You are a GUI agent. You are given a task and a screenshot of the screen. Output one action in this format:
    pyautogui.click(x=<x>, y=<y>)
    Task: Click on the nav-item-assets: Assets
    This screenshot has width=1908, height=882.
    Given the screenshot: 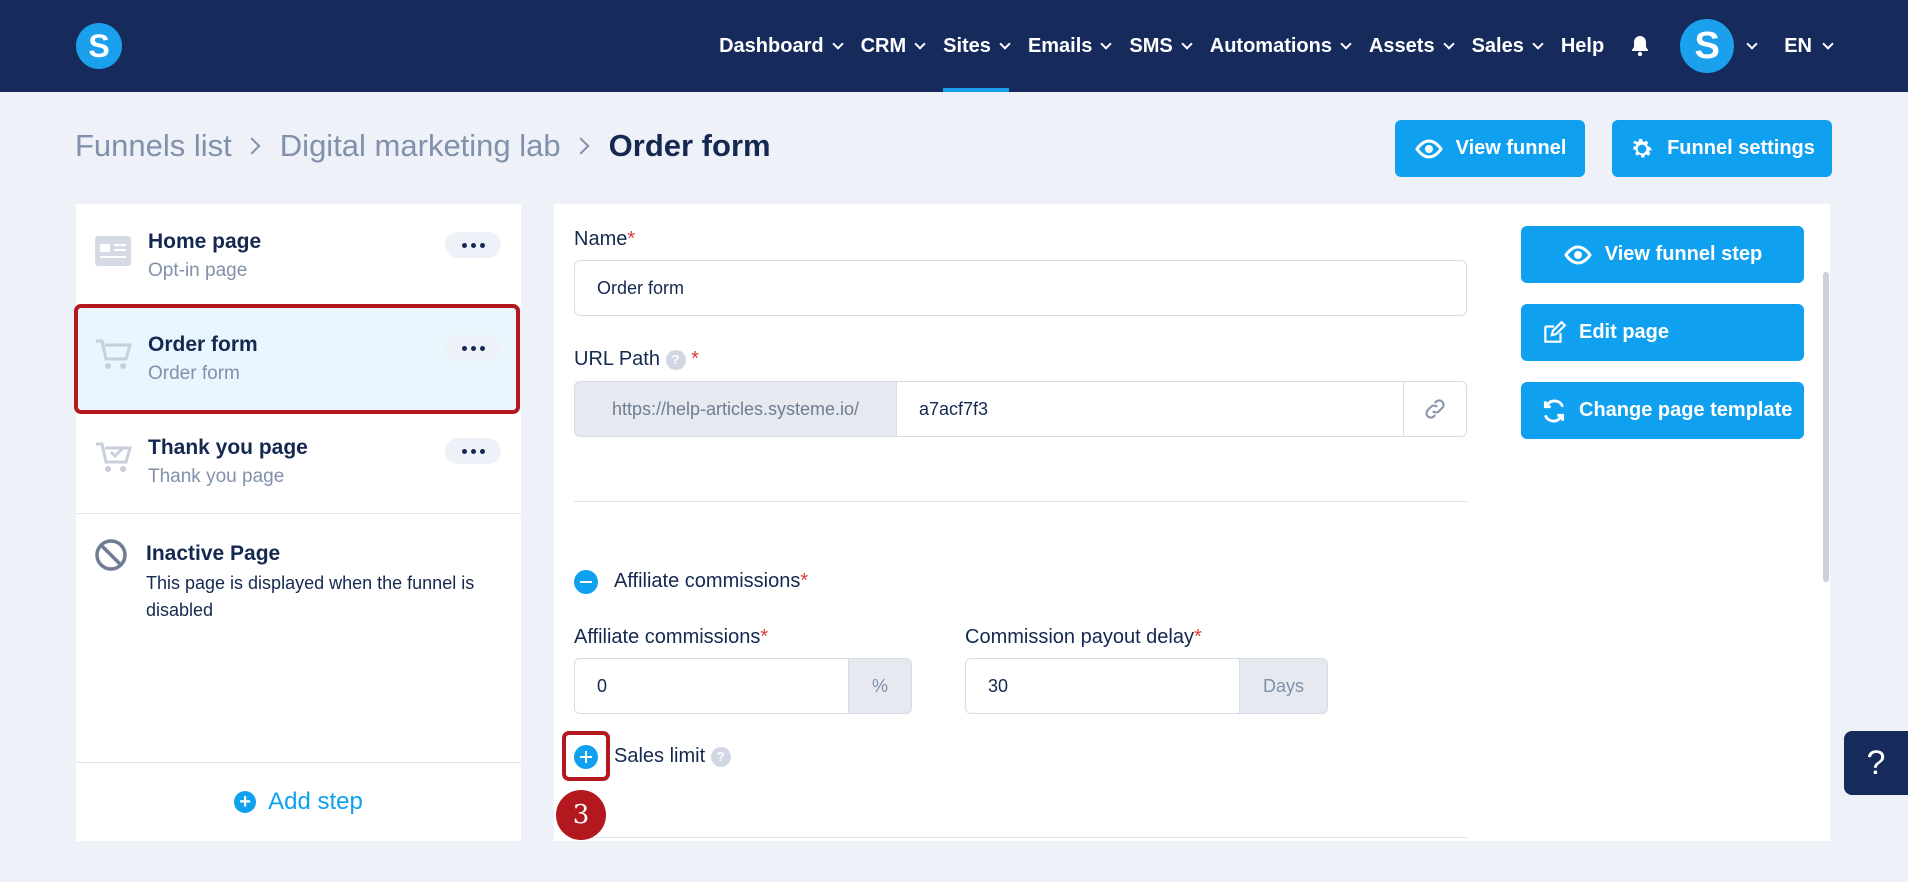 What is the action you would take?
    pyautogui.click(x=1411, y=46)
    